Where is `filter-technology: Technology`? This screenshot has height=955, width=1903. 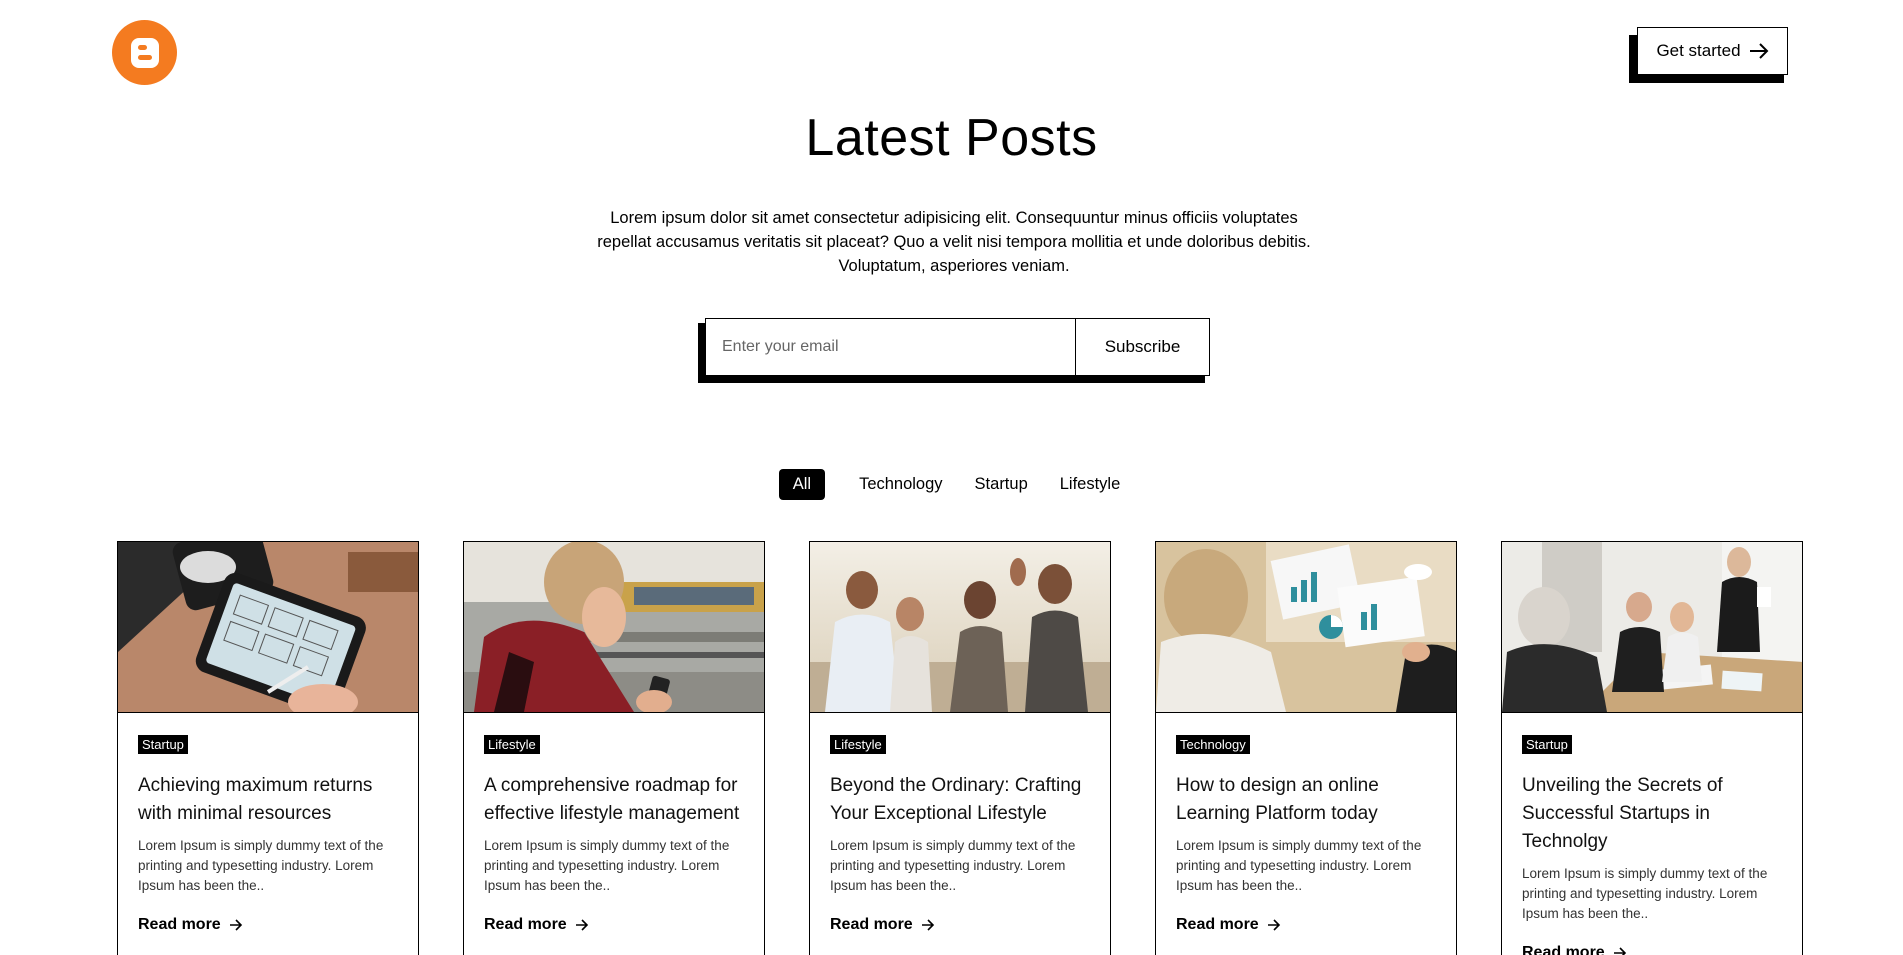 filter-technology: Technology is located at coordinates (900, 484).